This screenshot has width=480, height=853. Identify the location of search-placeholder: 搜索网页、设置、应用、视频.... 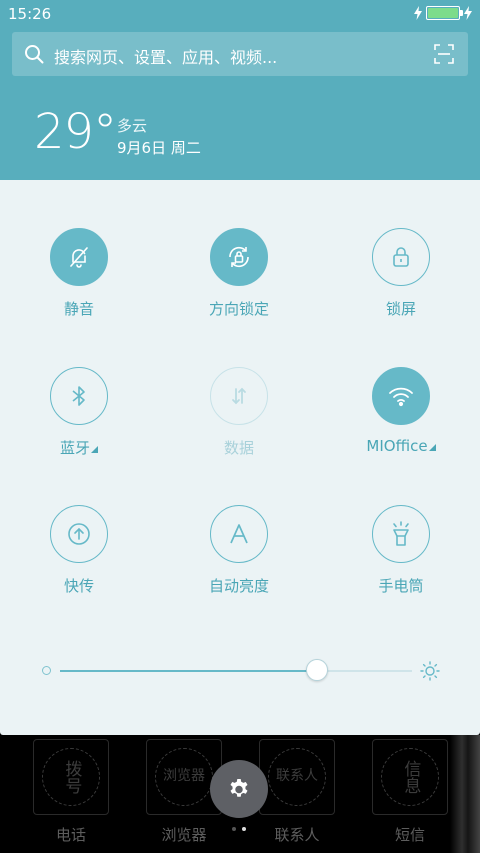
(166, 57).